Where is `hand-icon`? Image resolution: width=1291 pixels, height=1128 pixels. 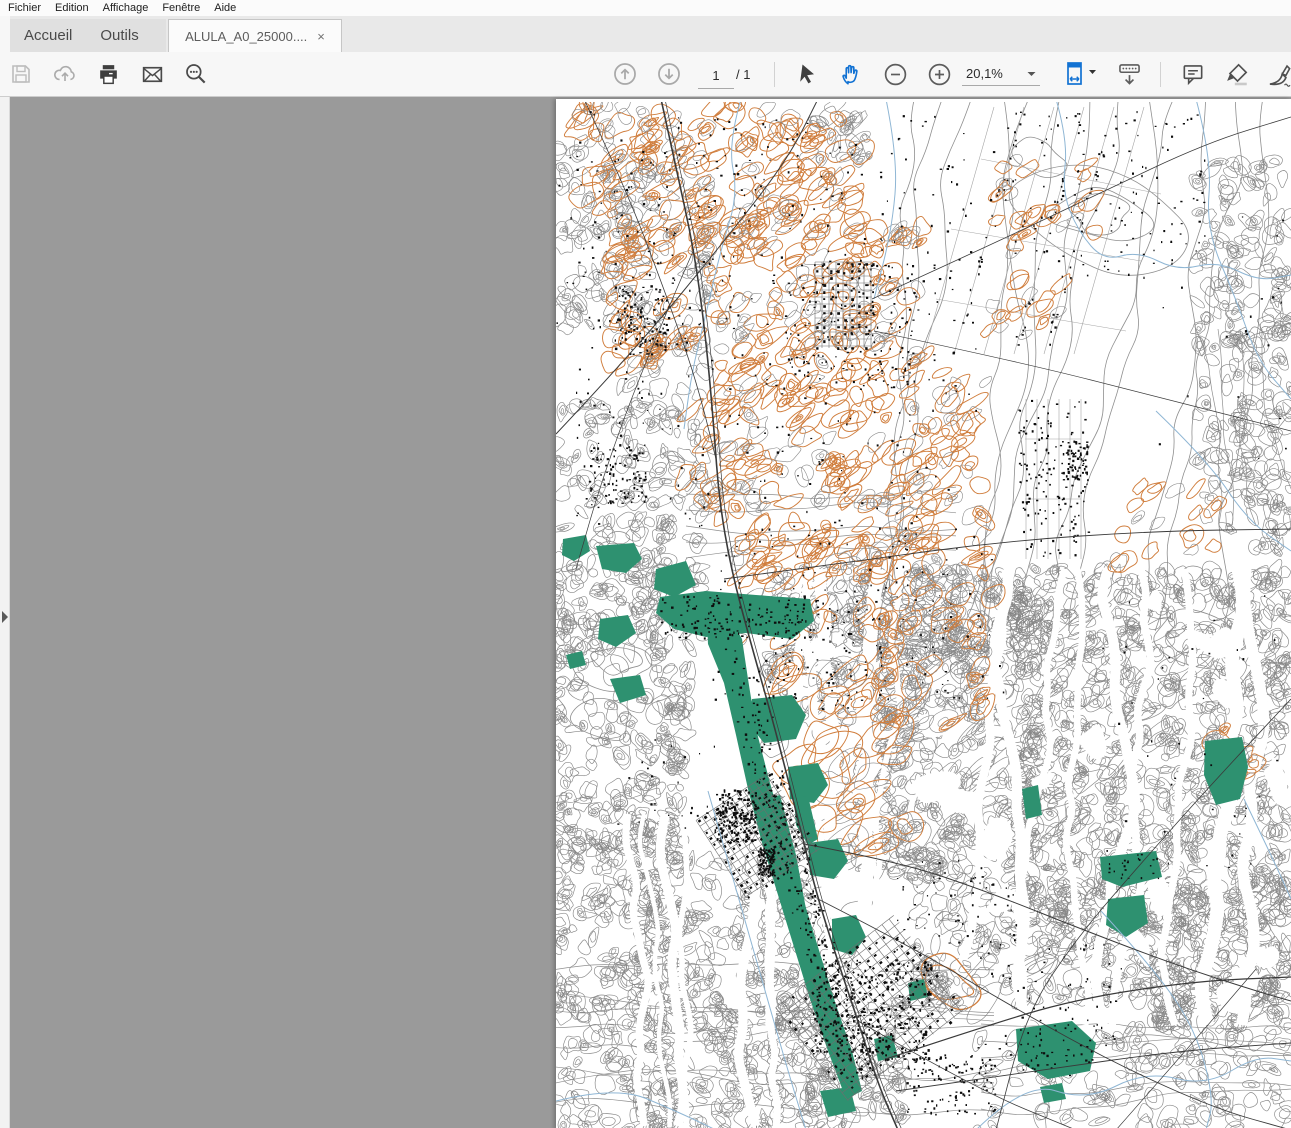 hand-icon is located at coordinates (851, 74).